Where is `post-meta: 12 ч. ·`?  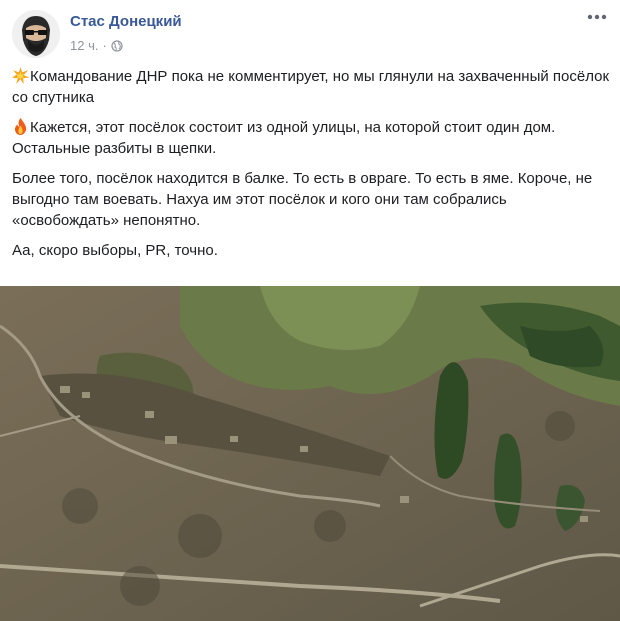
post-meta: 12 ч. · is located at coordinates (96, 45).